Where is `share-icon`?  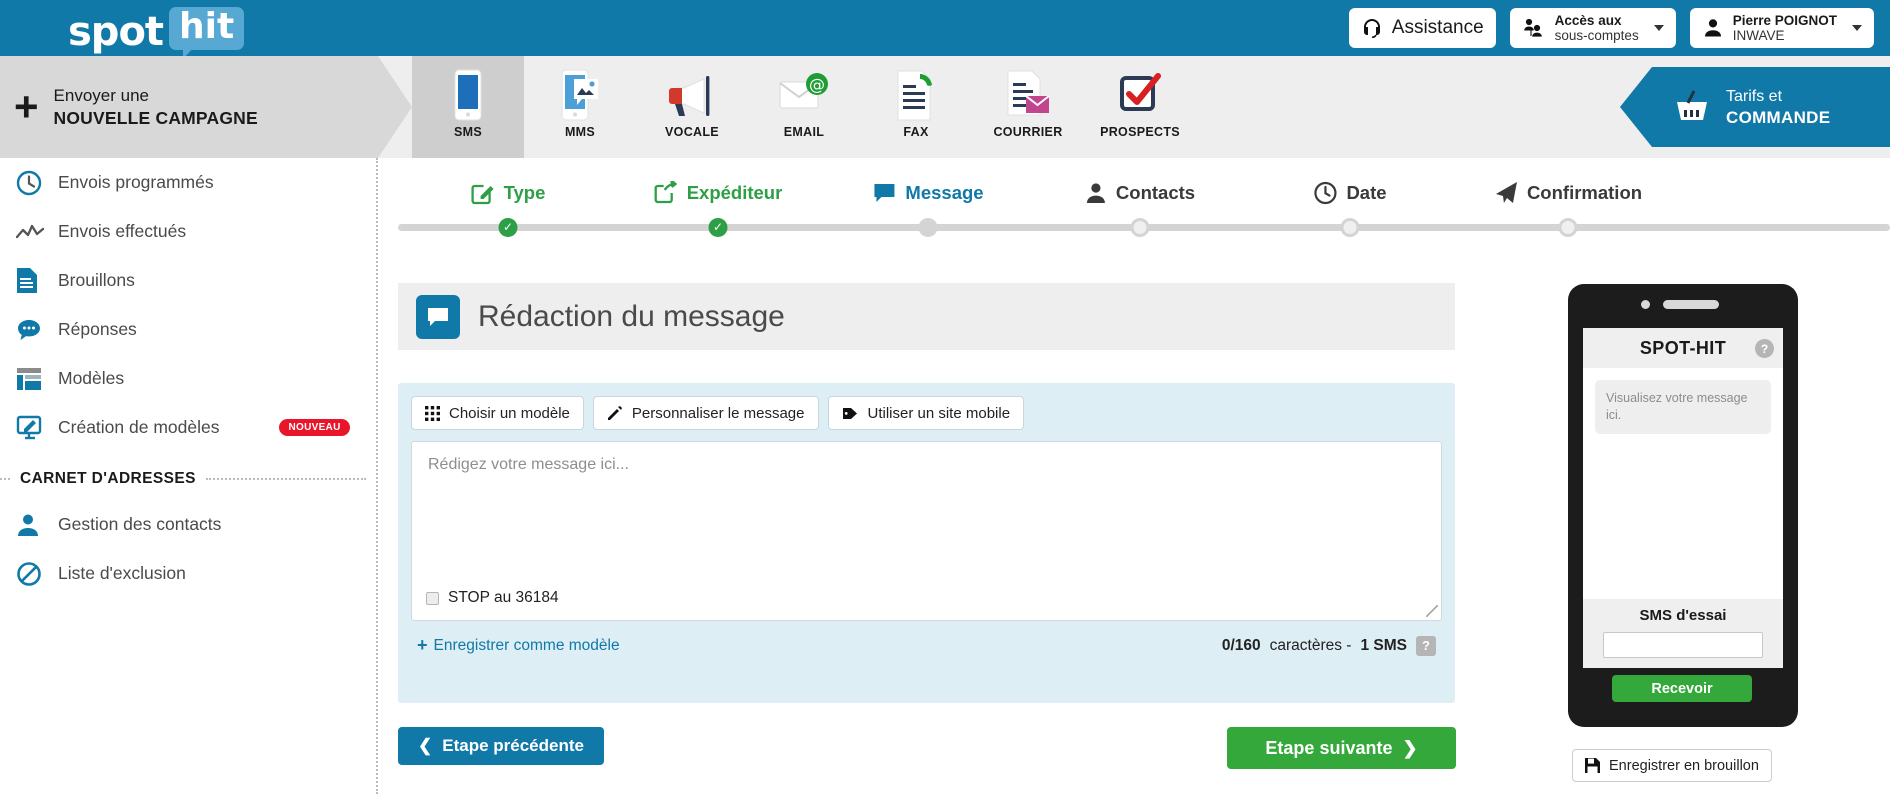
share-icon is located at coordinates (665, 192).